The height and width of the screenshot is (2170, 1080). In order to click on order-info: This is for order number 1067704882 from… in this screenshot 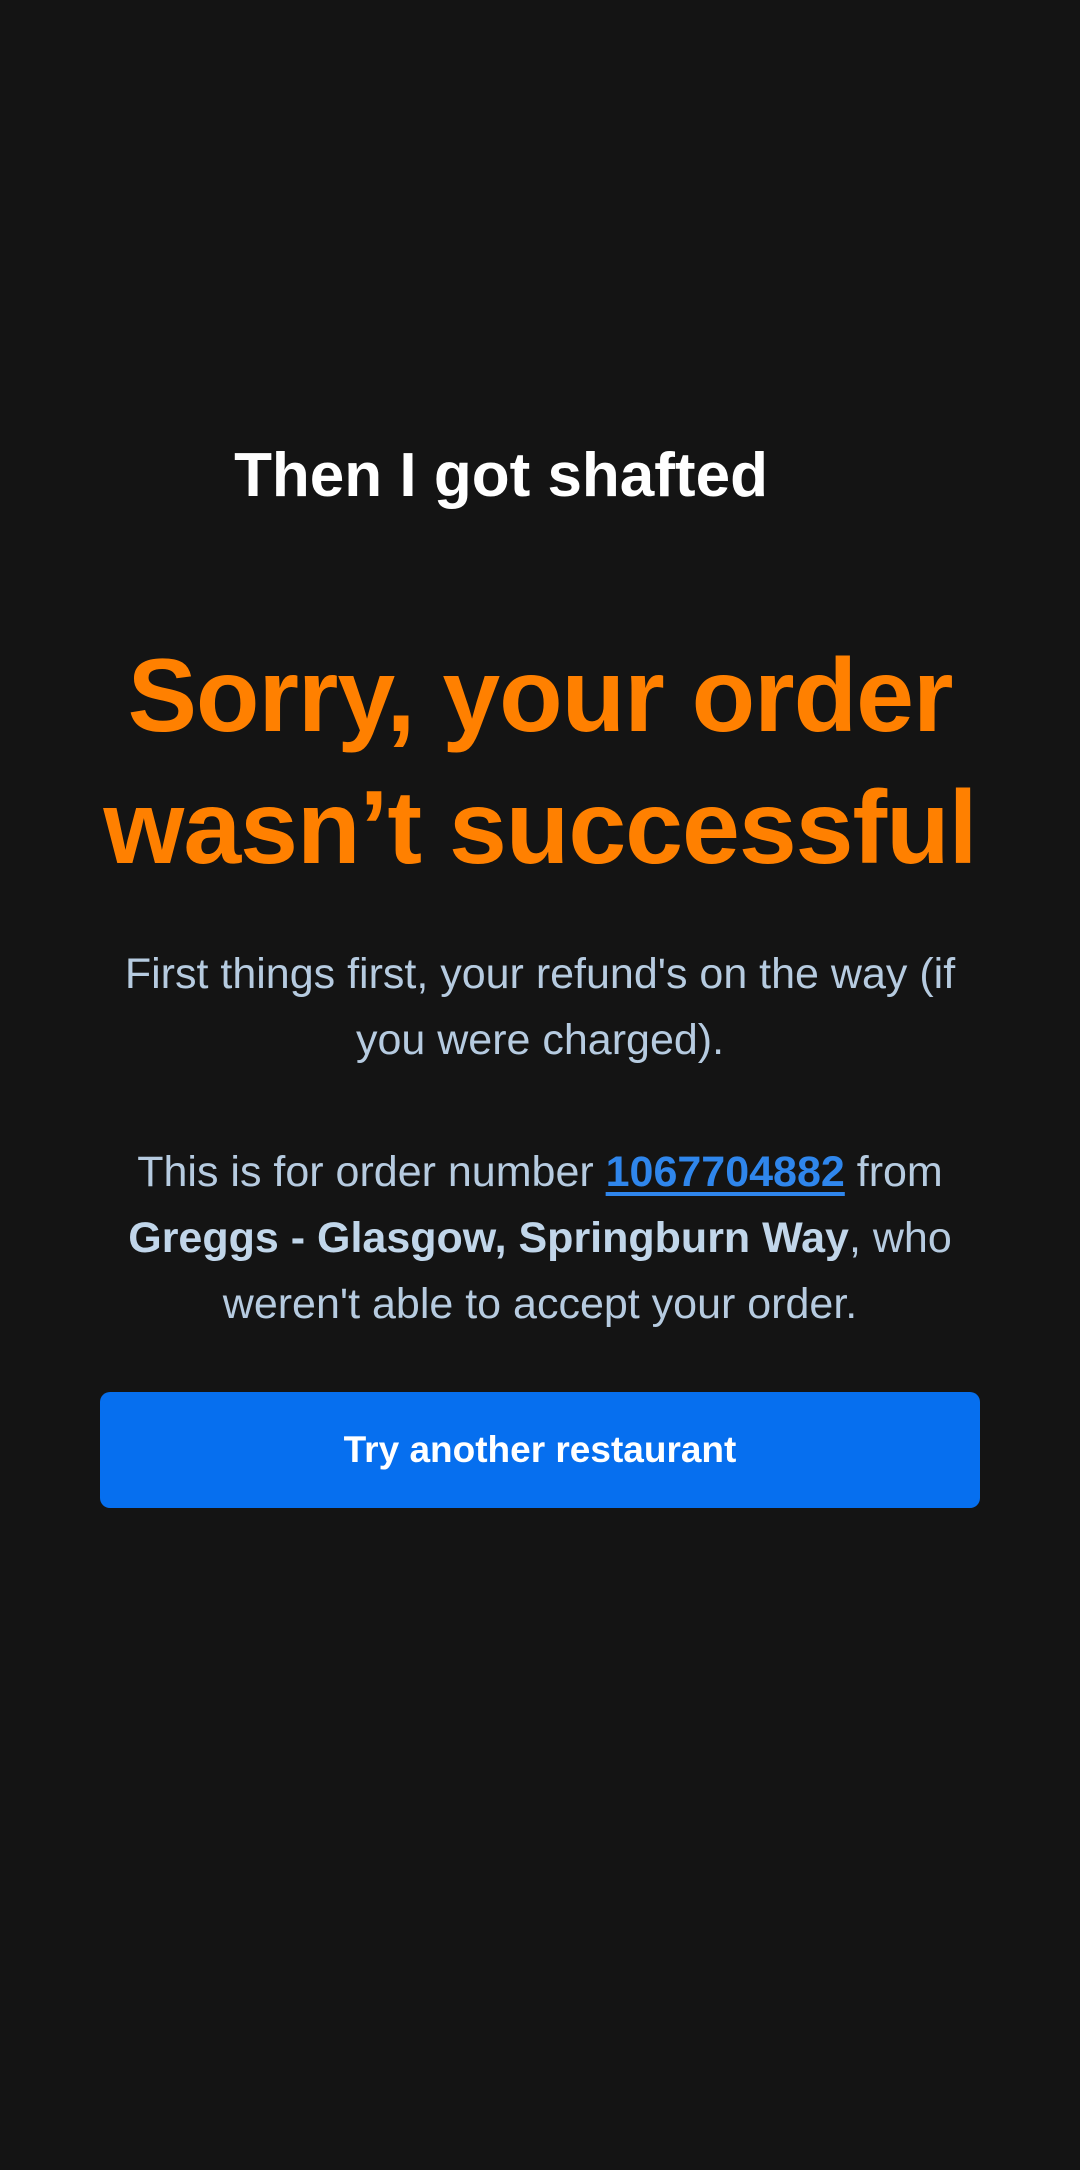, I will do `click(540, 1238)`.